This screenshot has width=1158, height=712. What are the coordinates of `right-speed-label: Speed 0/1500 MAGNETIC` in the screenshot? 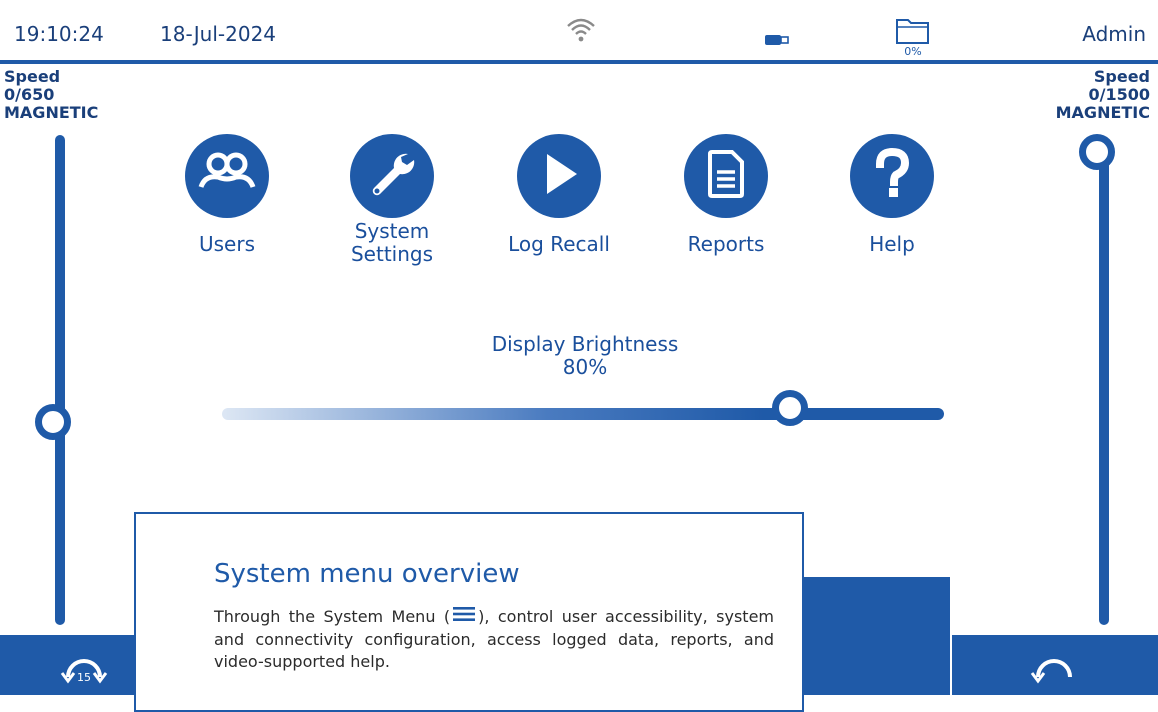 It's located at (1103, 95).